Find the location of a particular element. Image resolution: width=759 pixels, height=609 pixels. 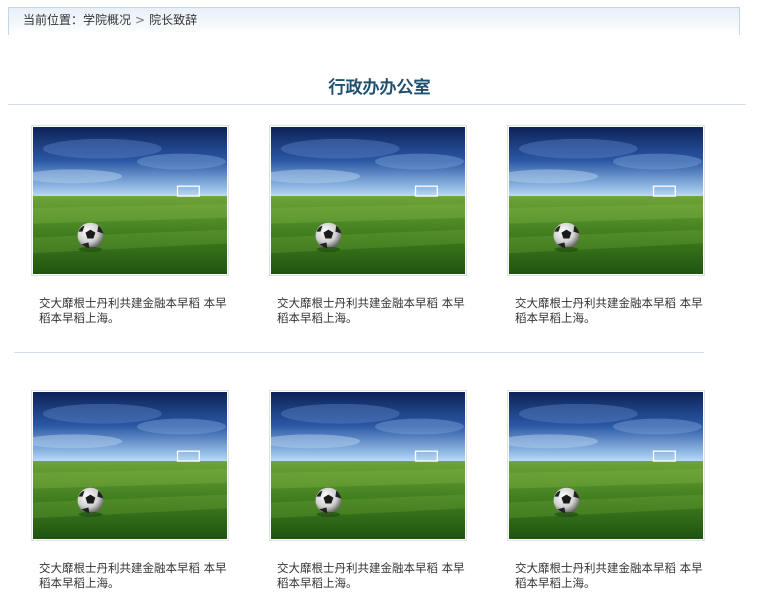

breadcrumb: 当前位置：学院概况 > 院长致辞 is located at coordinates (374, 21).